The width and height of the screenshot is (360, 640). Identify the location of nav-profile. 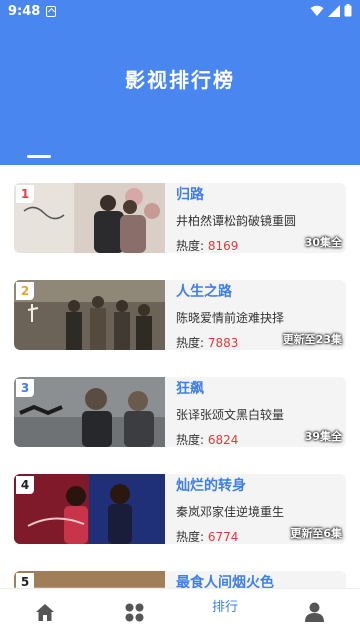
(315, 614).